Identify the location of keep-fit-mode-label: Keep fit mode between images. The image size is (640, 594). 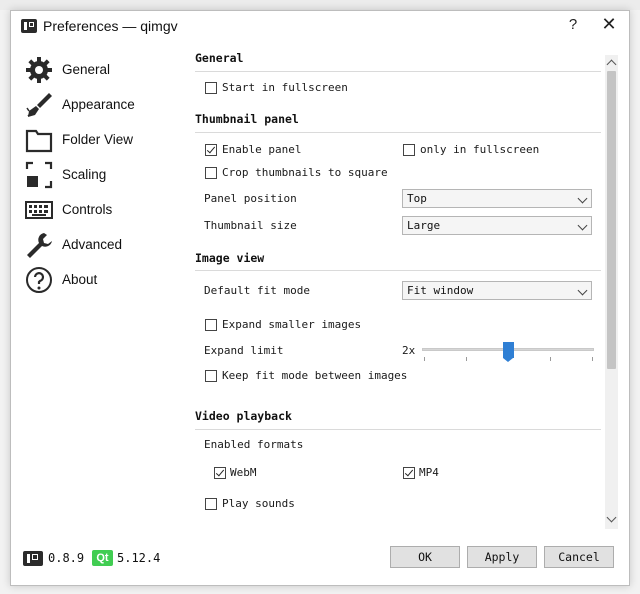
(315, 375).